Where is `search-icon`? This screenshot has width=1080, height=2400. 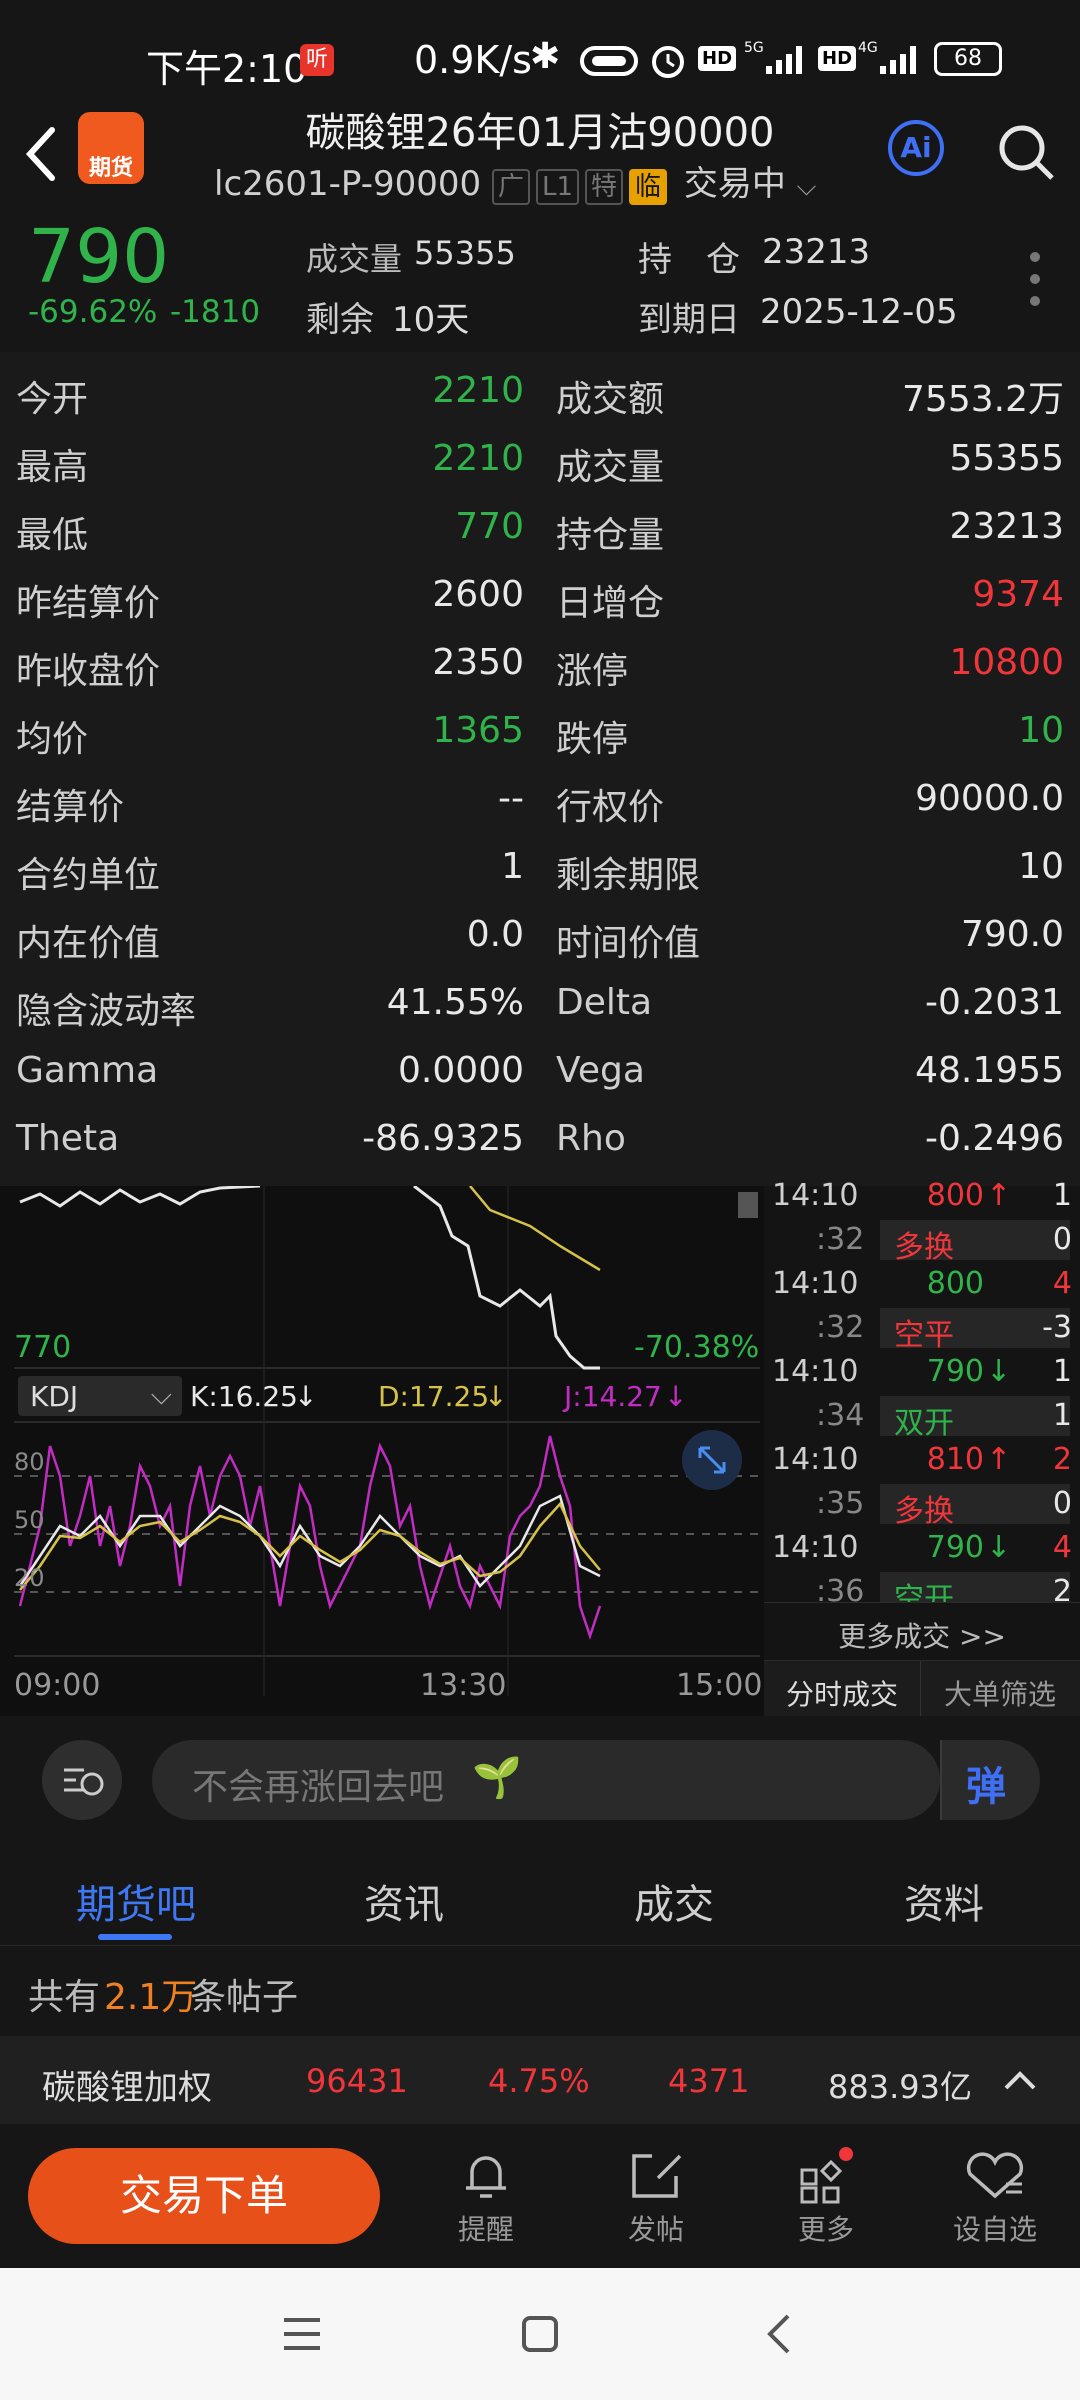
search-icon is located at coordinates (1026, 152).